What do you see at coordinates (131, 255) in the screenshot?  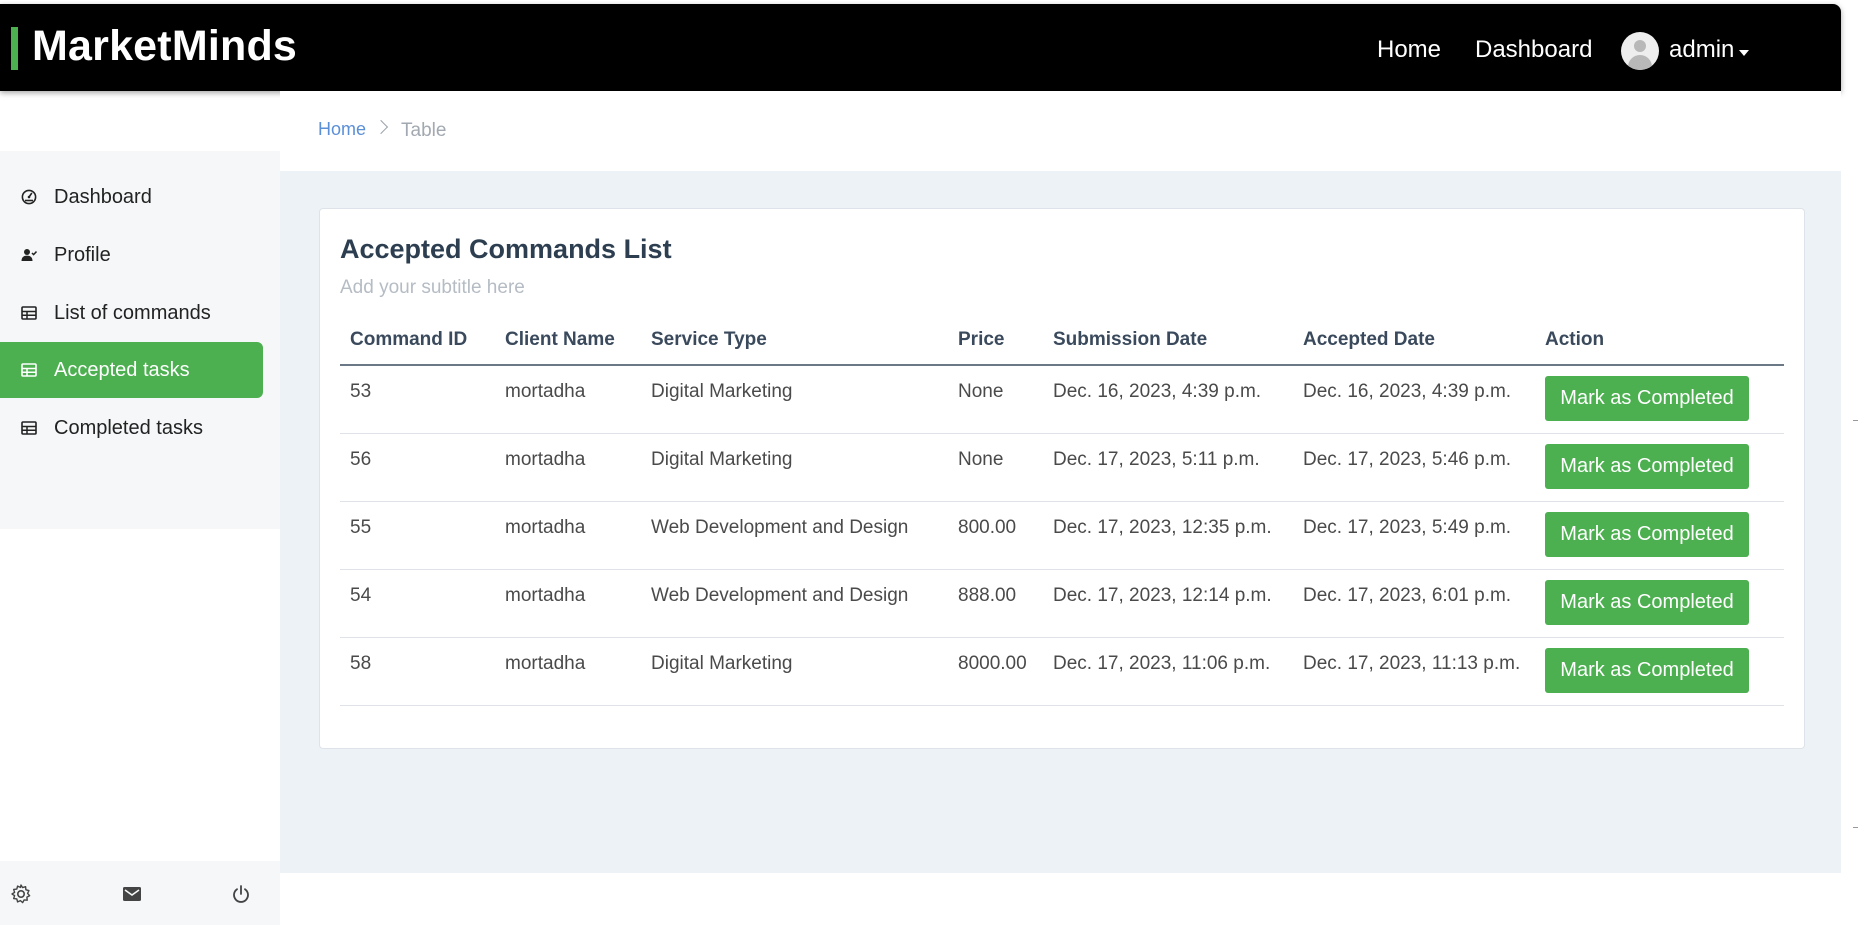 I see `sidebar-item-profile: Profile` at bounding box center [131, 255].